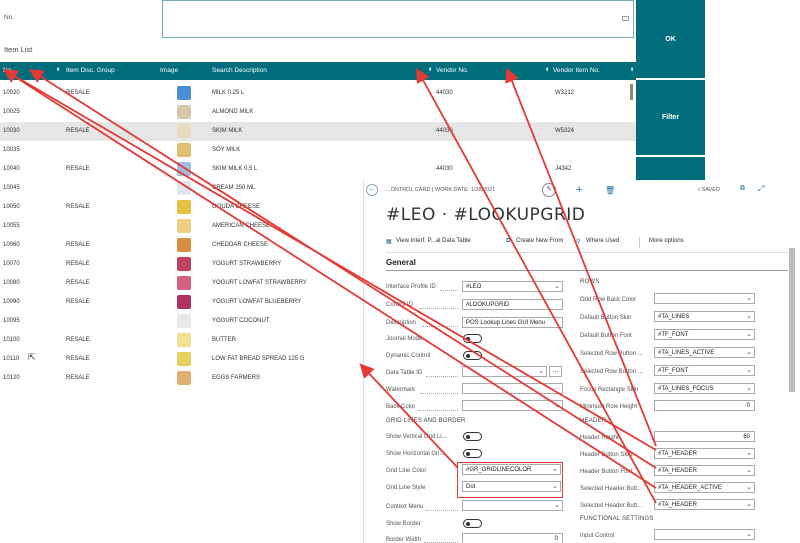  What do you see at coordinates (704, 298) in the screenshot?
I see `odd-row-field: ⌄` at bounding box center [704, 298].